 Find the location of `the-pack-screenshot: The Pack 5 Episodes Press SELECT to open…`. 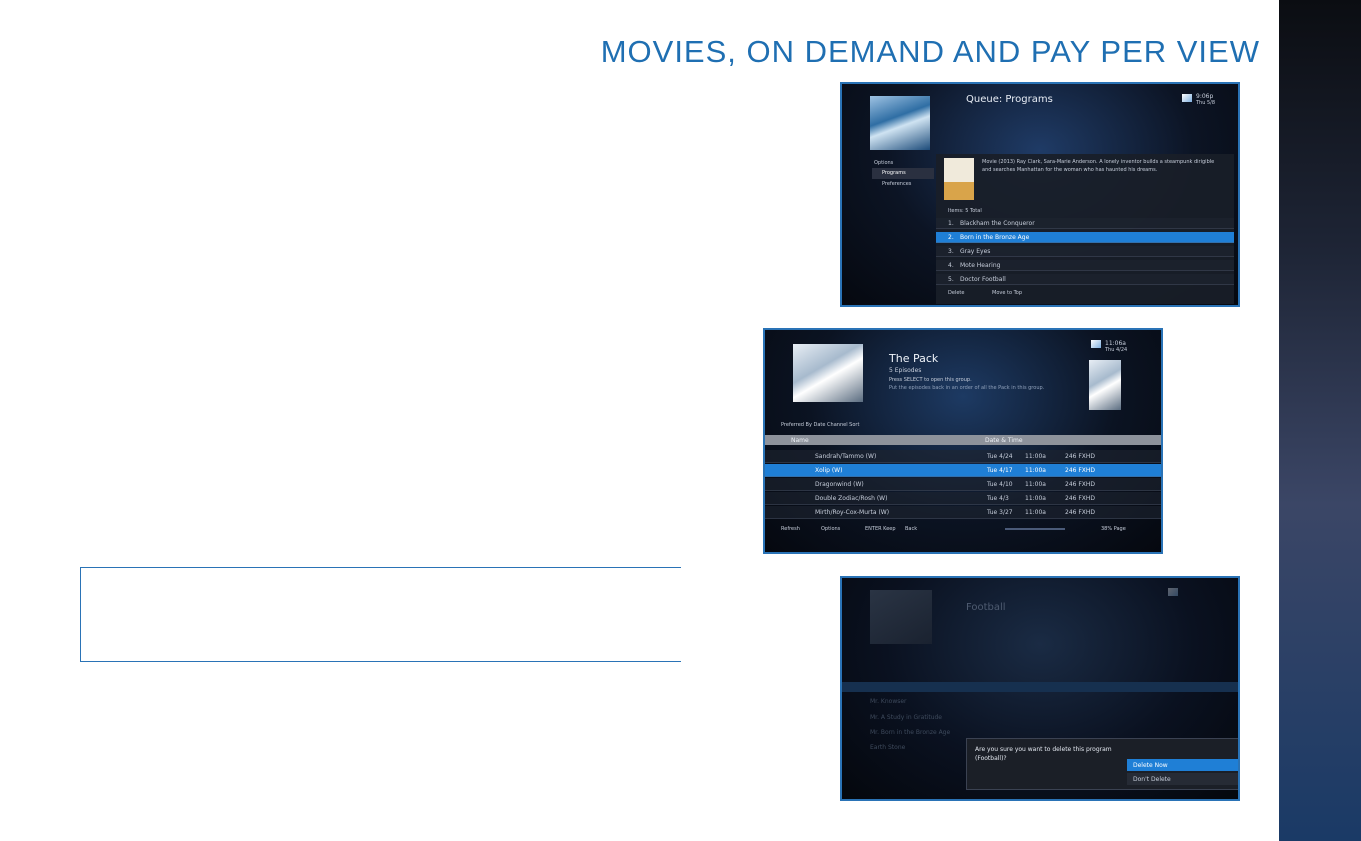

the-pack-screenshot: The Pack 5 Episodes Press SELECT to open… is located at coordinates (963, 441).